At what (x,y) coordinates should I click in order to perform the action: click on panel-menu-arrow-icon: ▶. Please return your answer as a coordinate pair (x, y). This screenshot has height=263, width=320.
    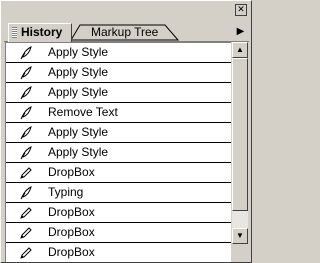
    Looking at the image, I should click on (240, 32).